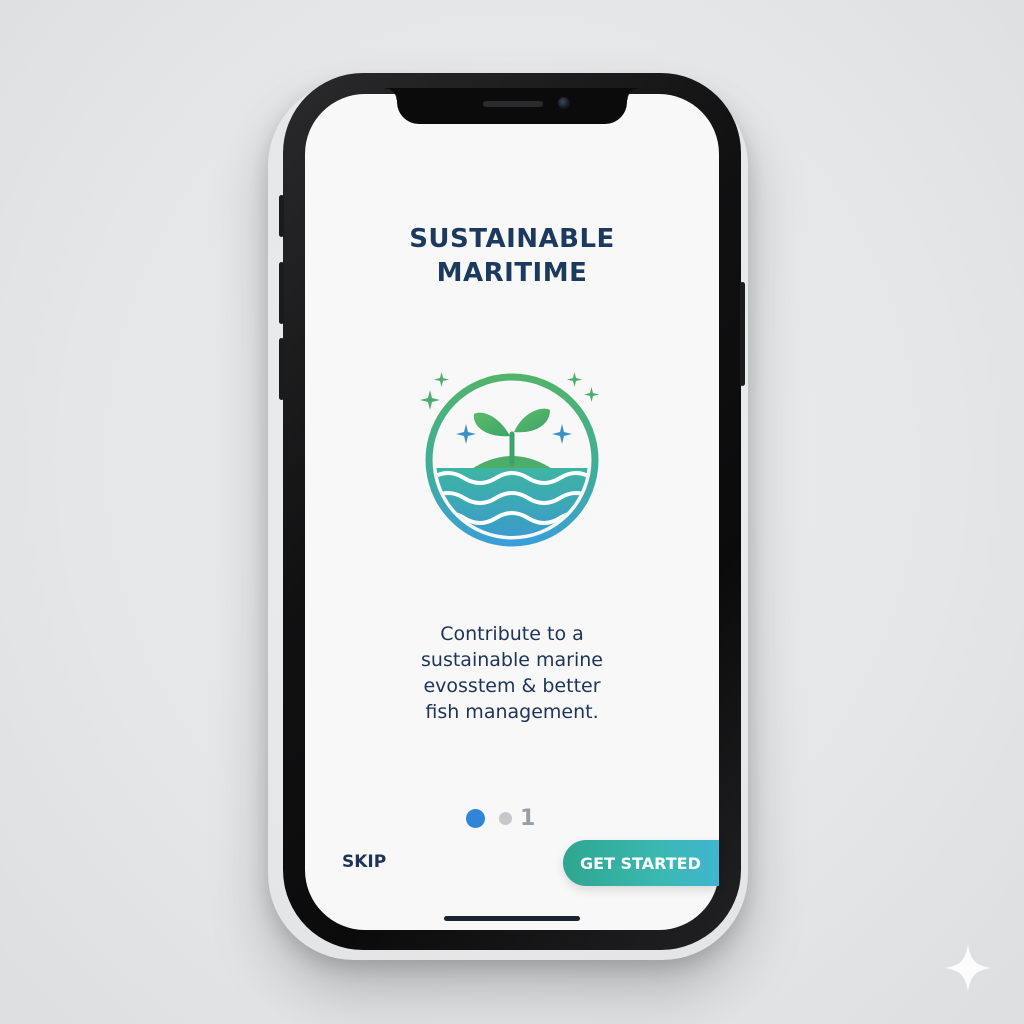 The width and height of the screenshot is (1024, 1024). I want to click on page-number: 1, so click(528, 818).